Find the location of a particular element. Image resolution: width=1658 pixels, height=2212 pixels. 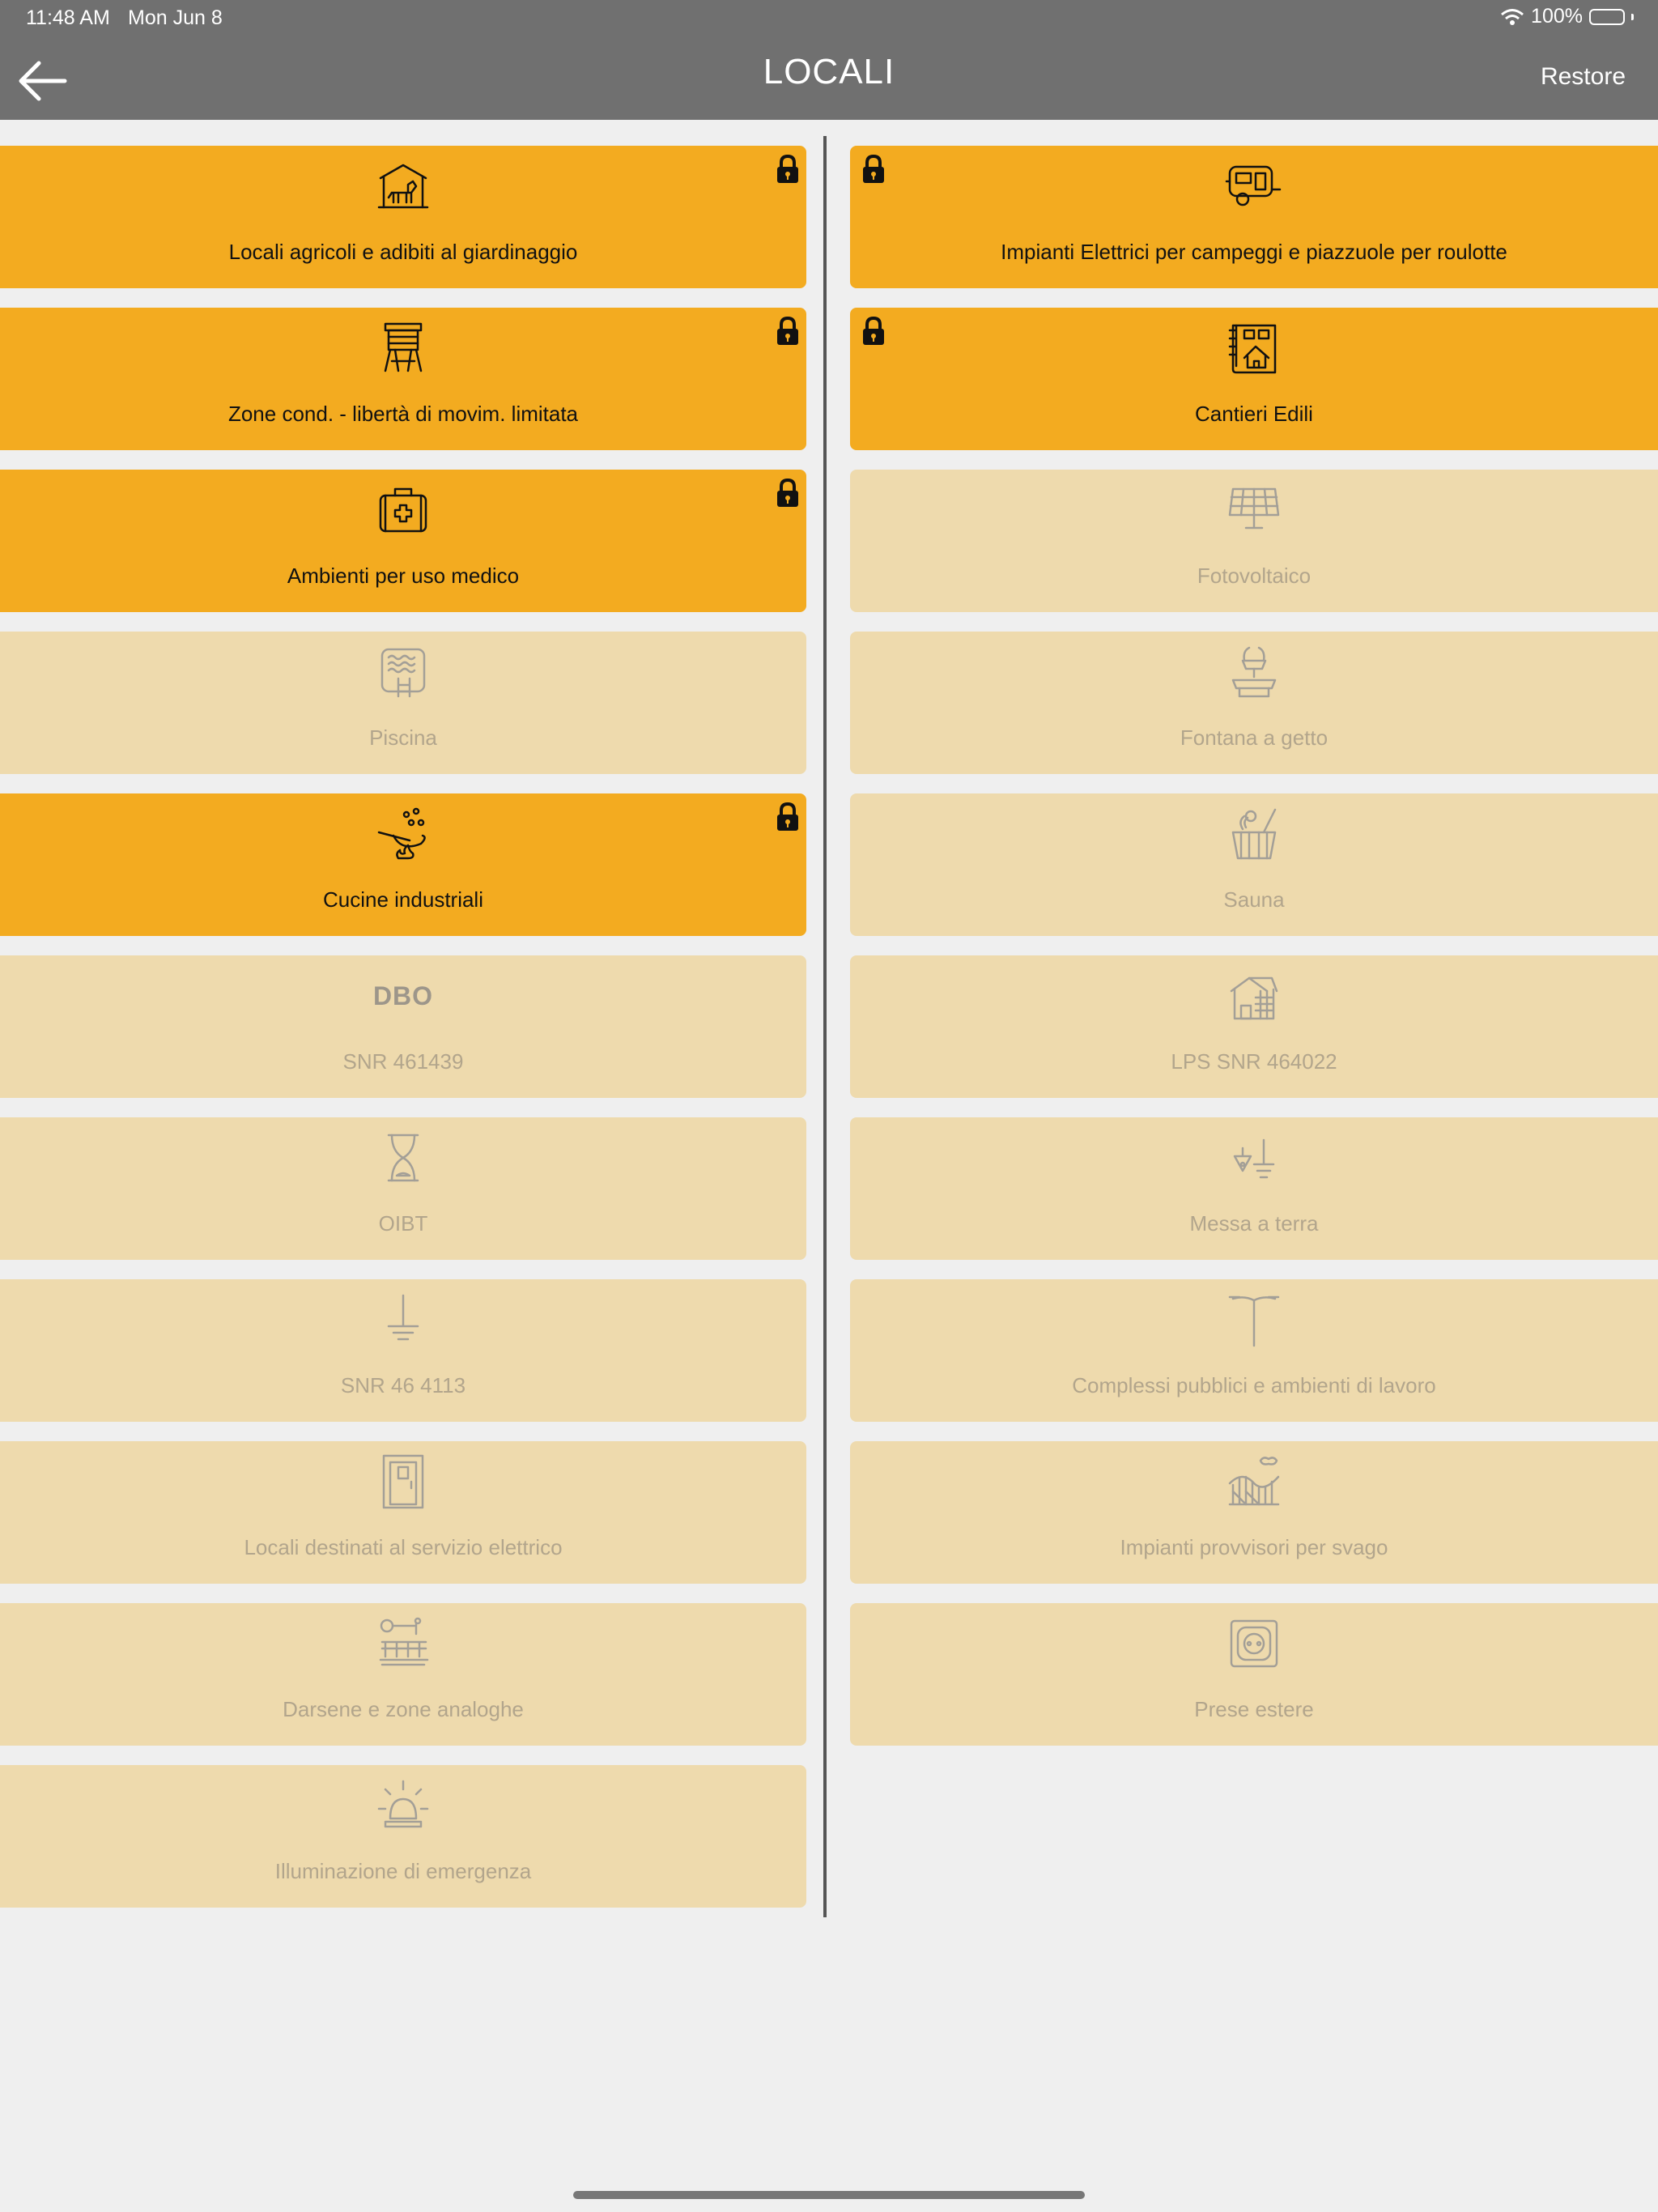

solar-panel-icon is located at coordinates (1254, 509).